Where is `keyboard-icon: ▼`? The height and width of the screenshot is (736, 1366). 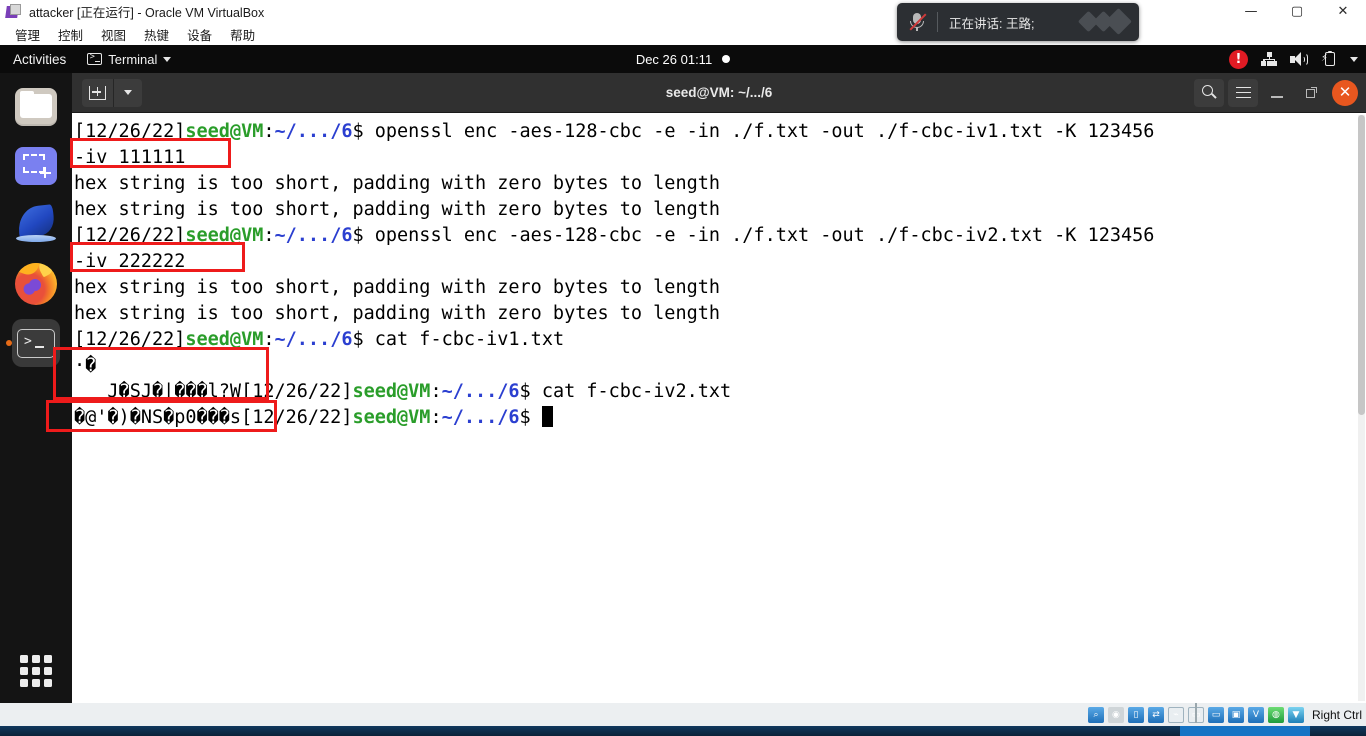 keyboard-icon: ▼ is located at coordinates (1295, 714).